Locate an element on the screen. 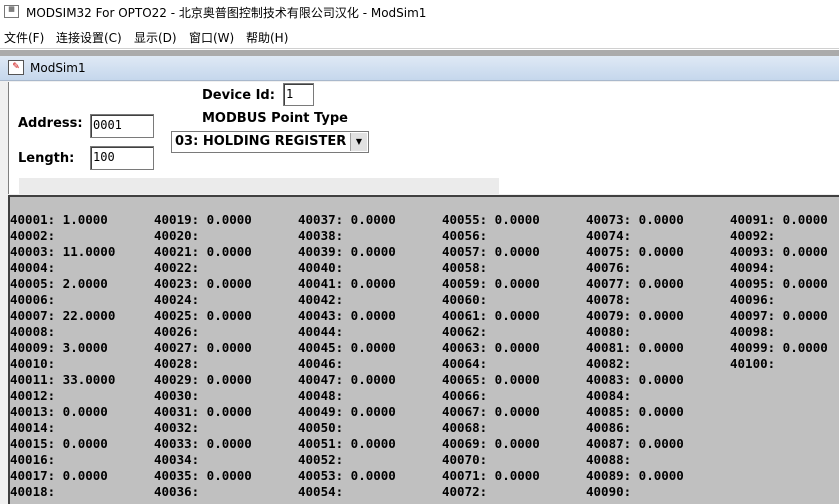 Image resolution: width=839 pixels, height=504 pixels. menu-help: 帮助(H) is located at coordinates (267, 37).